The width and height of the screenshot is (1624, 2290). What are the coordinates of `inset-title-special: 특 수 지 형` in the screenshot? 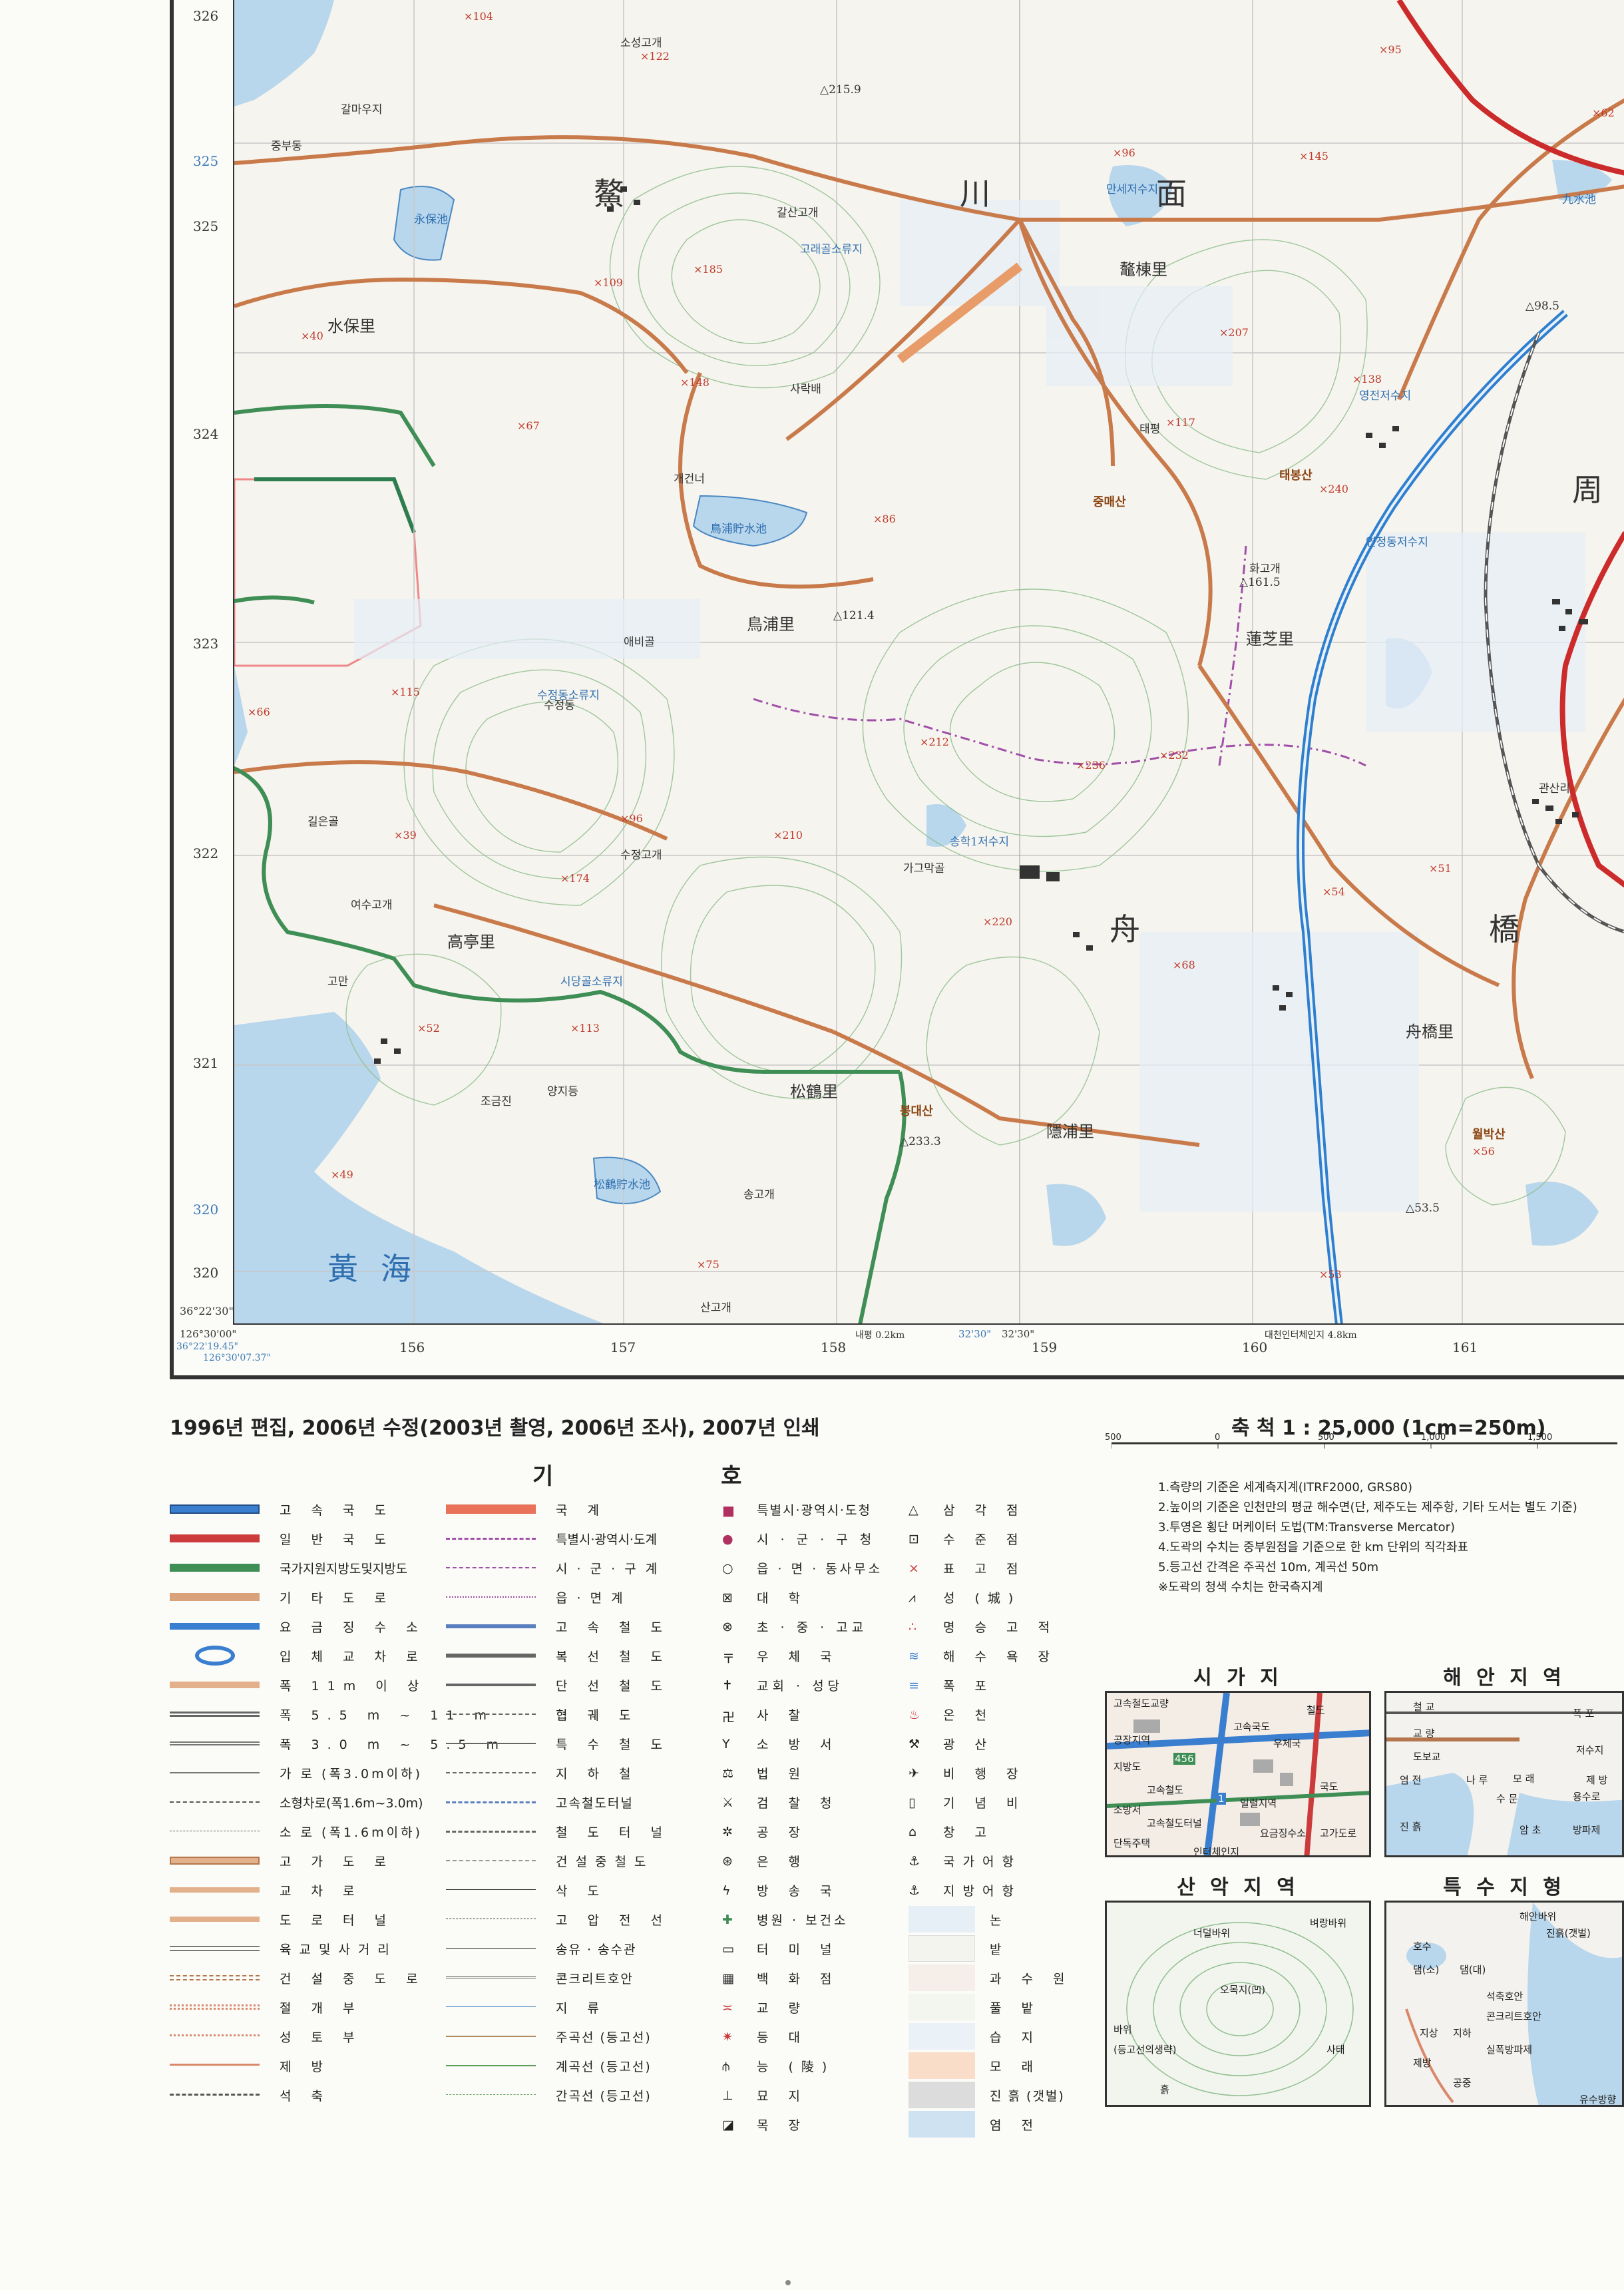 It's located at (1504, 1887).